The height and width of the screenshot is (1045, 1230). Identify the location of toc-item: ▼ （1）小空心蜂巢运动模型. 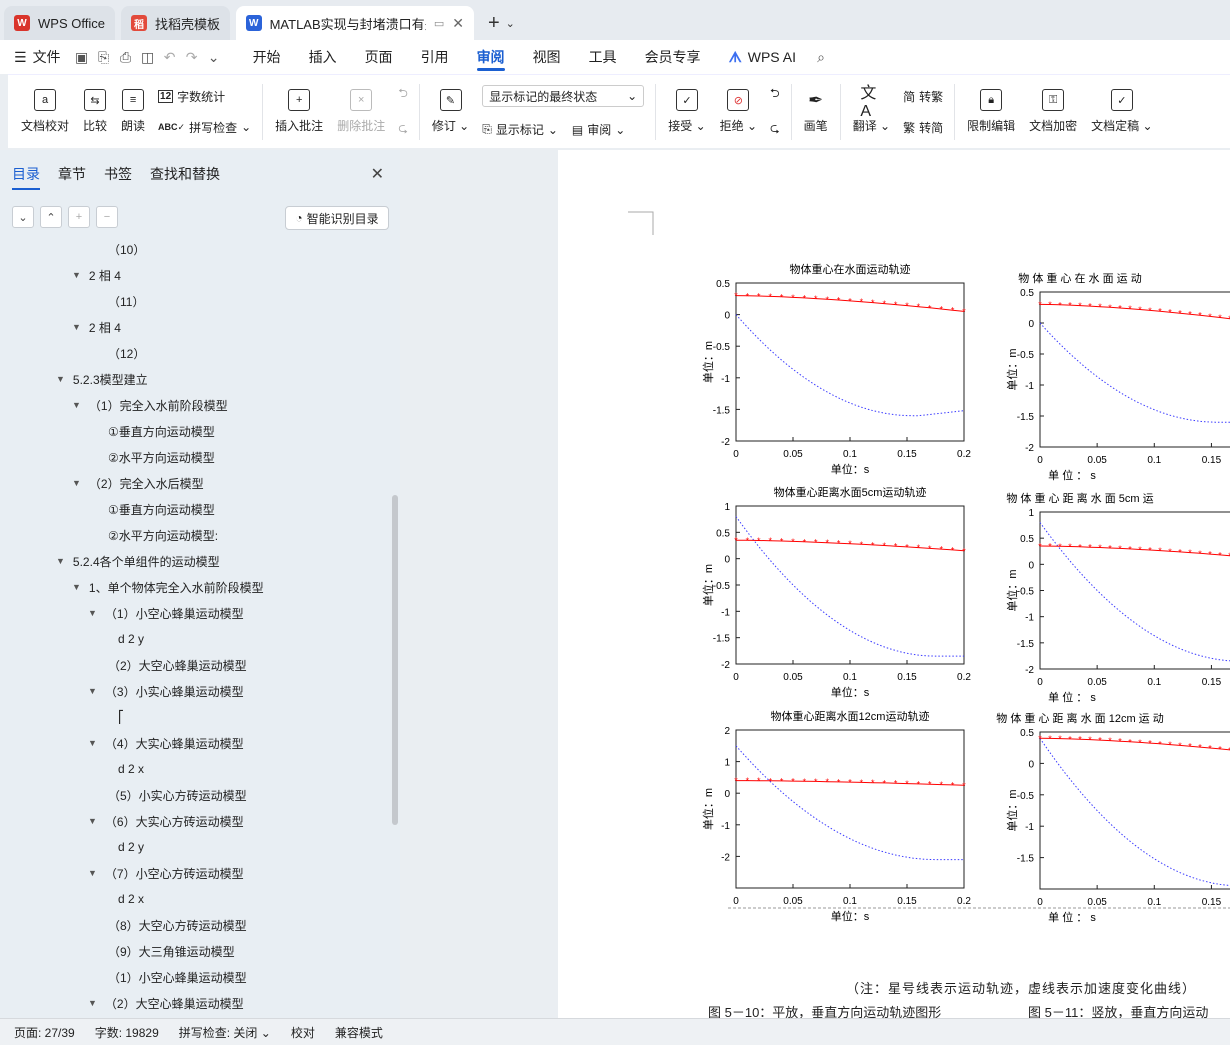
(166, 613).